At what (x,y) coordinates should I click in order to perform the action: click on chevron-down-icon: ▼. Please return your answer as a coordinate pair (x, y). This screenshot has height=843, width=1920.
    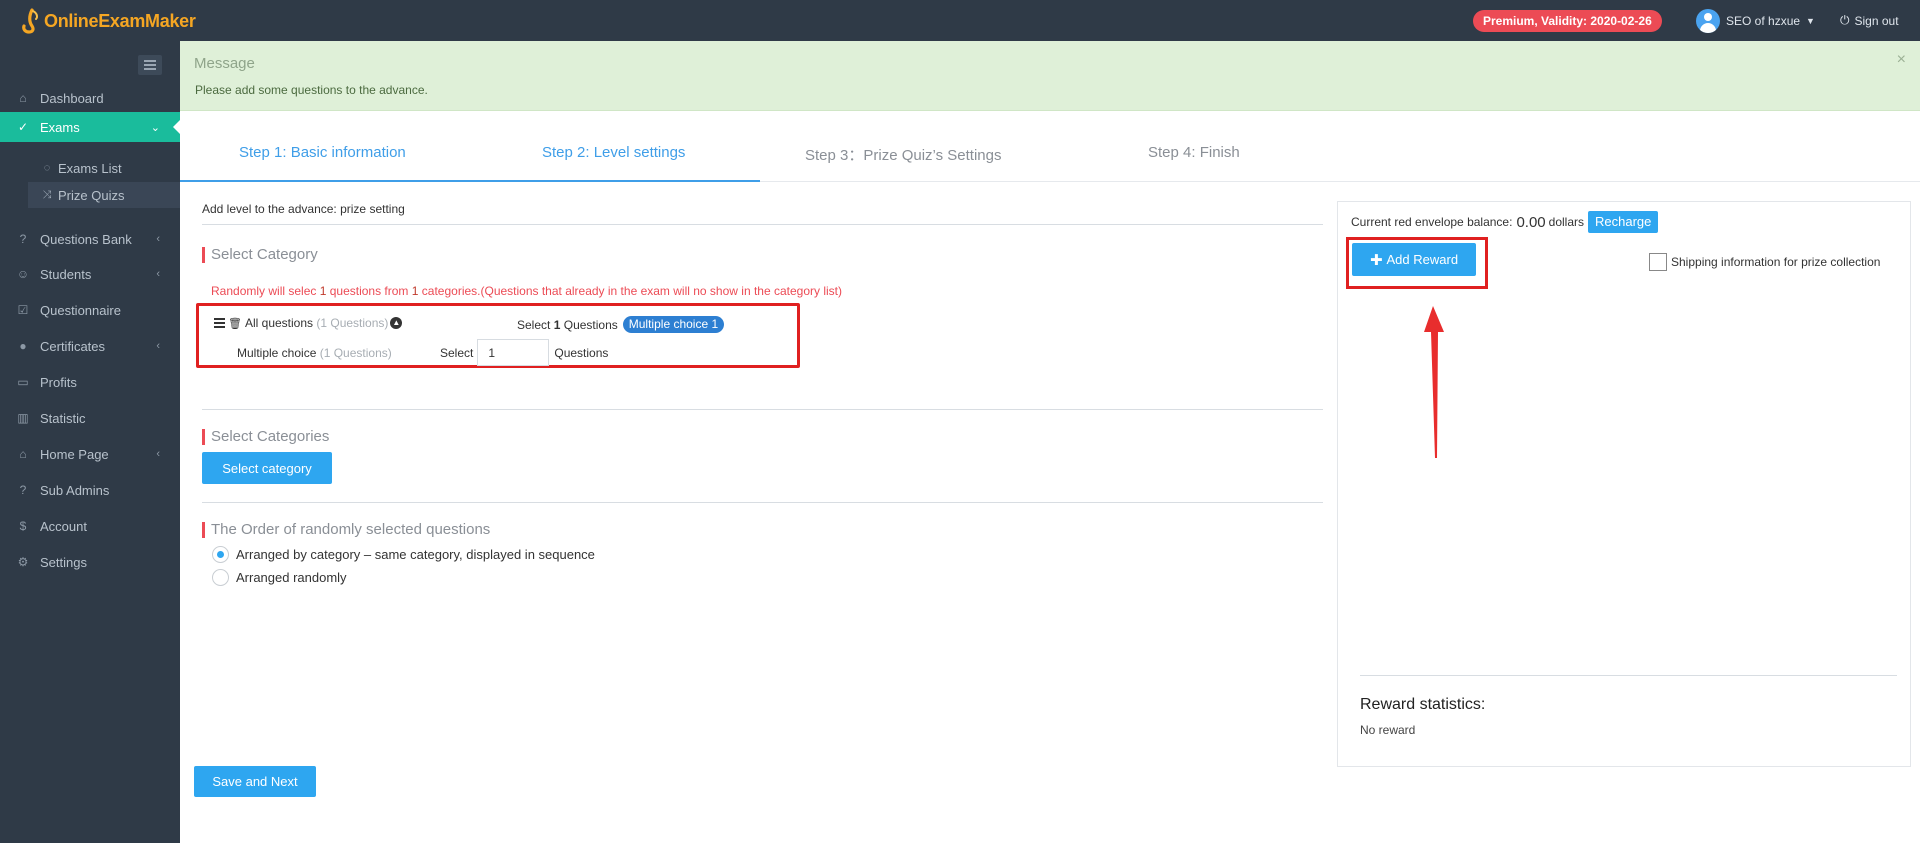
    Looking at the image, I should click on (1810, 21).